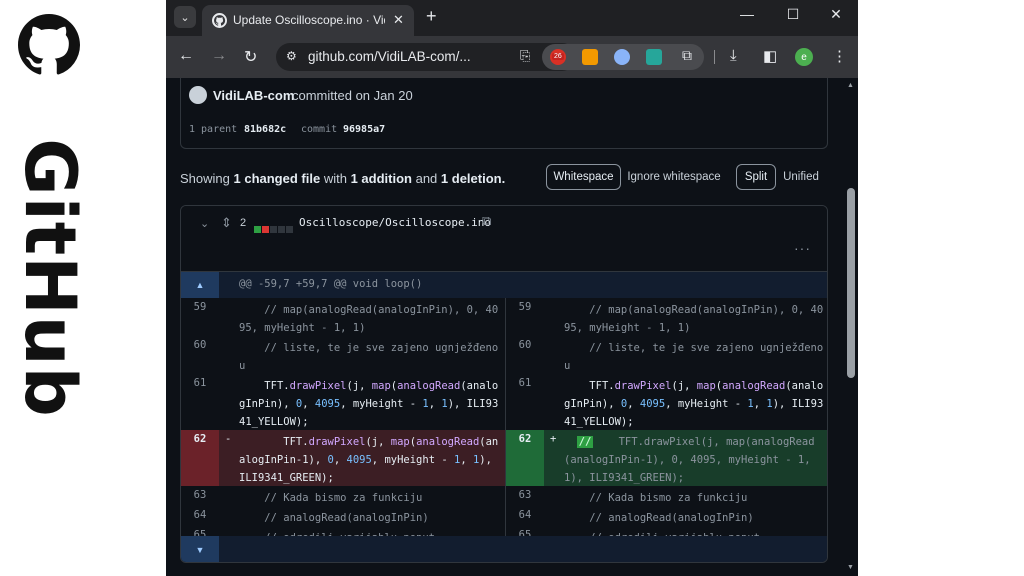  I want to click on diffstat-added, so click(257, 229).